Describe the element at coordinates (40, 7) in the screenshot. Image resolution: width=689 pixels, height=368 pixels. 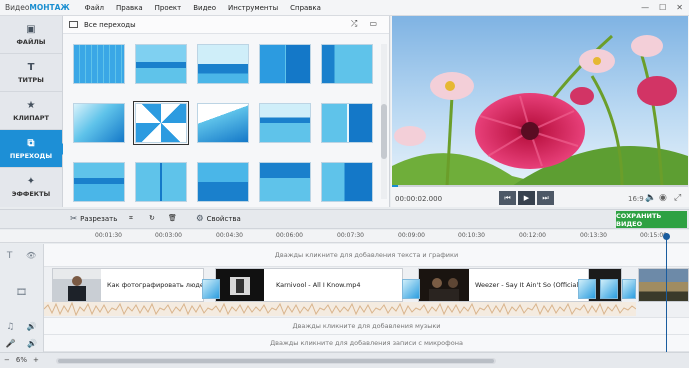
I see `app-logo: ВидеоМОНТАЖ` at that location.